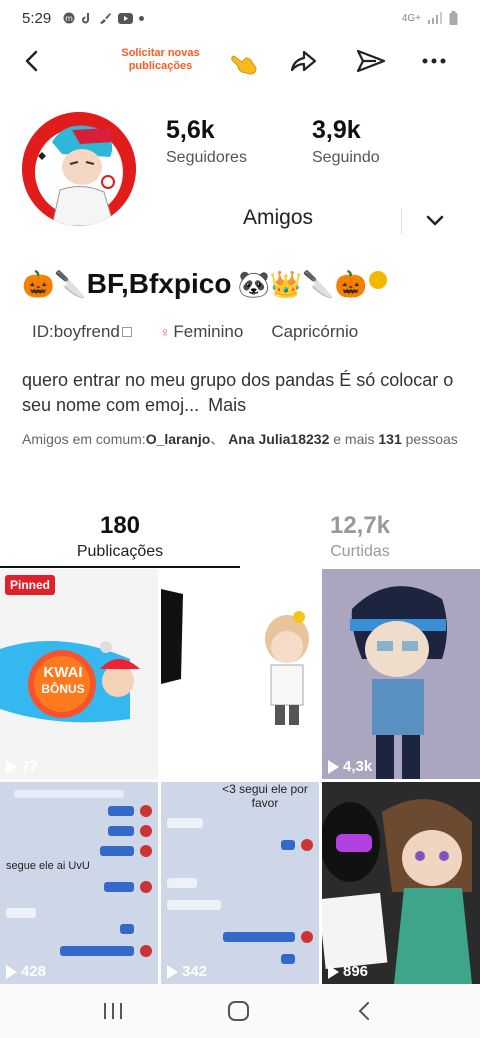 Image resolution: width=480 pixels, height=1038 pixels. What do you see at coordinates (346, 157) in the screenshot?
I see `following-label: Seguindo` at bounding box center [346, 157].